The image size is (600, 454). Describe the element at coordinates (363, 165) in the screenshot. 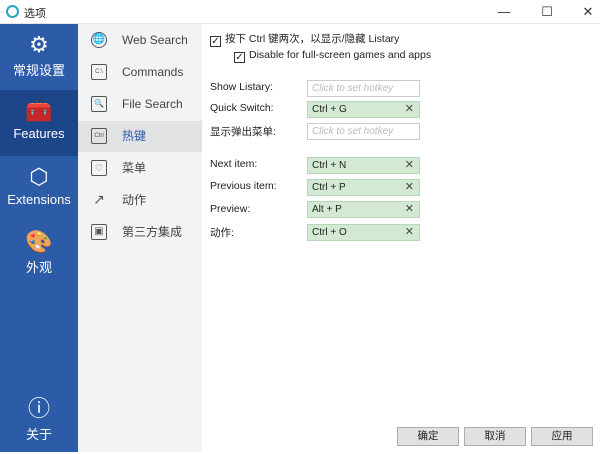

I see `next-item-hotkey-field: Ctrl + N ✕` at that location.